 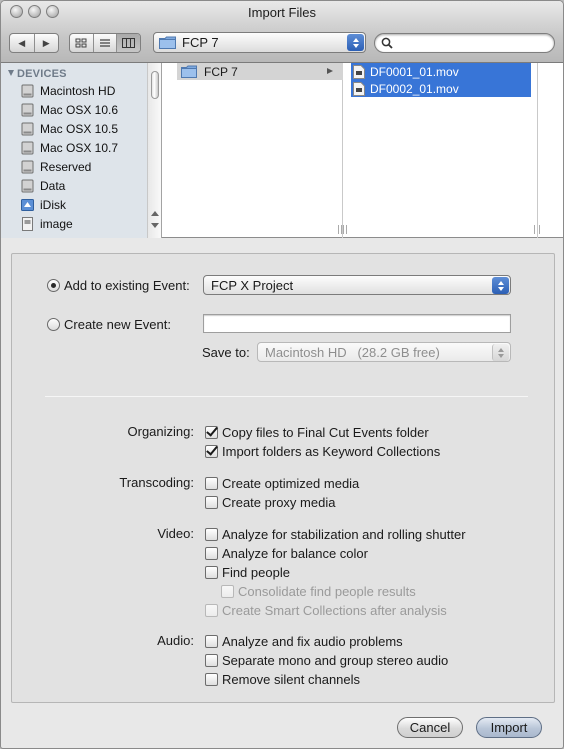 I want to click on audio-option-separate-mono-and-group-stereo-audio: Separate mono and group stereo audio, so click(x=326, y=660).